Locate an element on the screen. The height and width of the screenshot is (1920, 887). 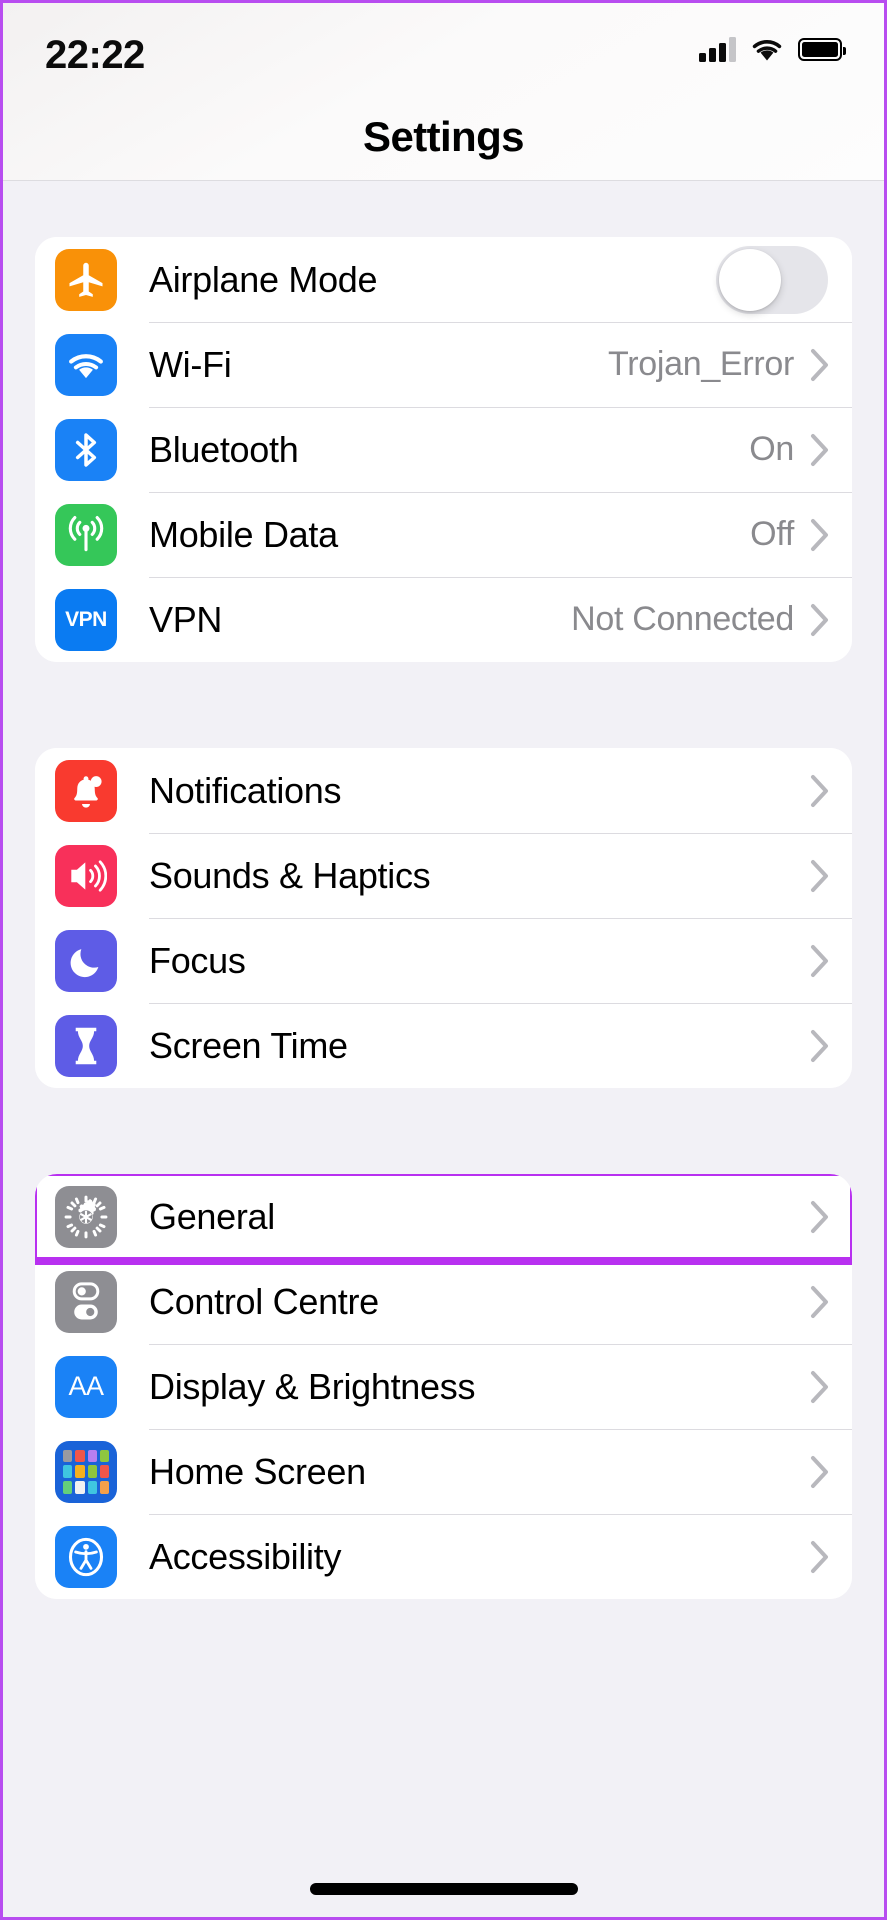
airplane-mode-toggle is located at coordinates (772, 279).